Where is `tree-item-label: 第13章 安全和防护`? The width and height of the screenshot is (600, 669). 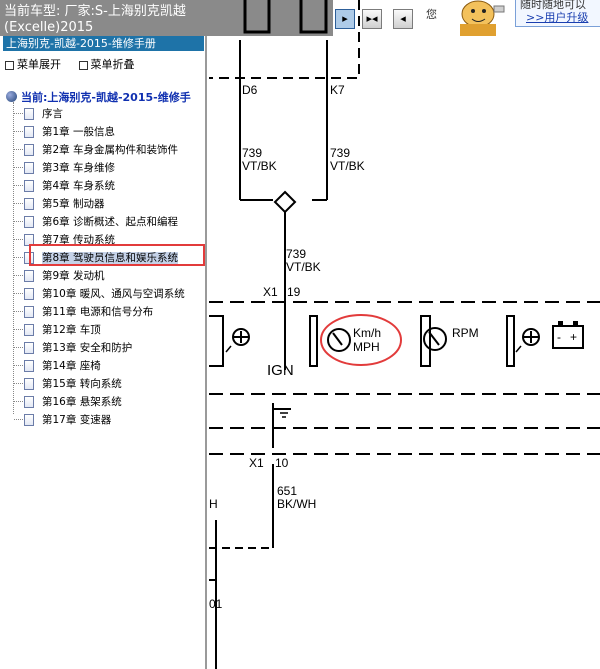 tree-item-label: 第13章 安全和防护 is located at coordinates (87, 348).